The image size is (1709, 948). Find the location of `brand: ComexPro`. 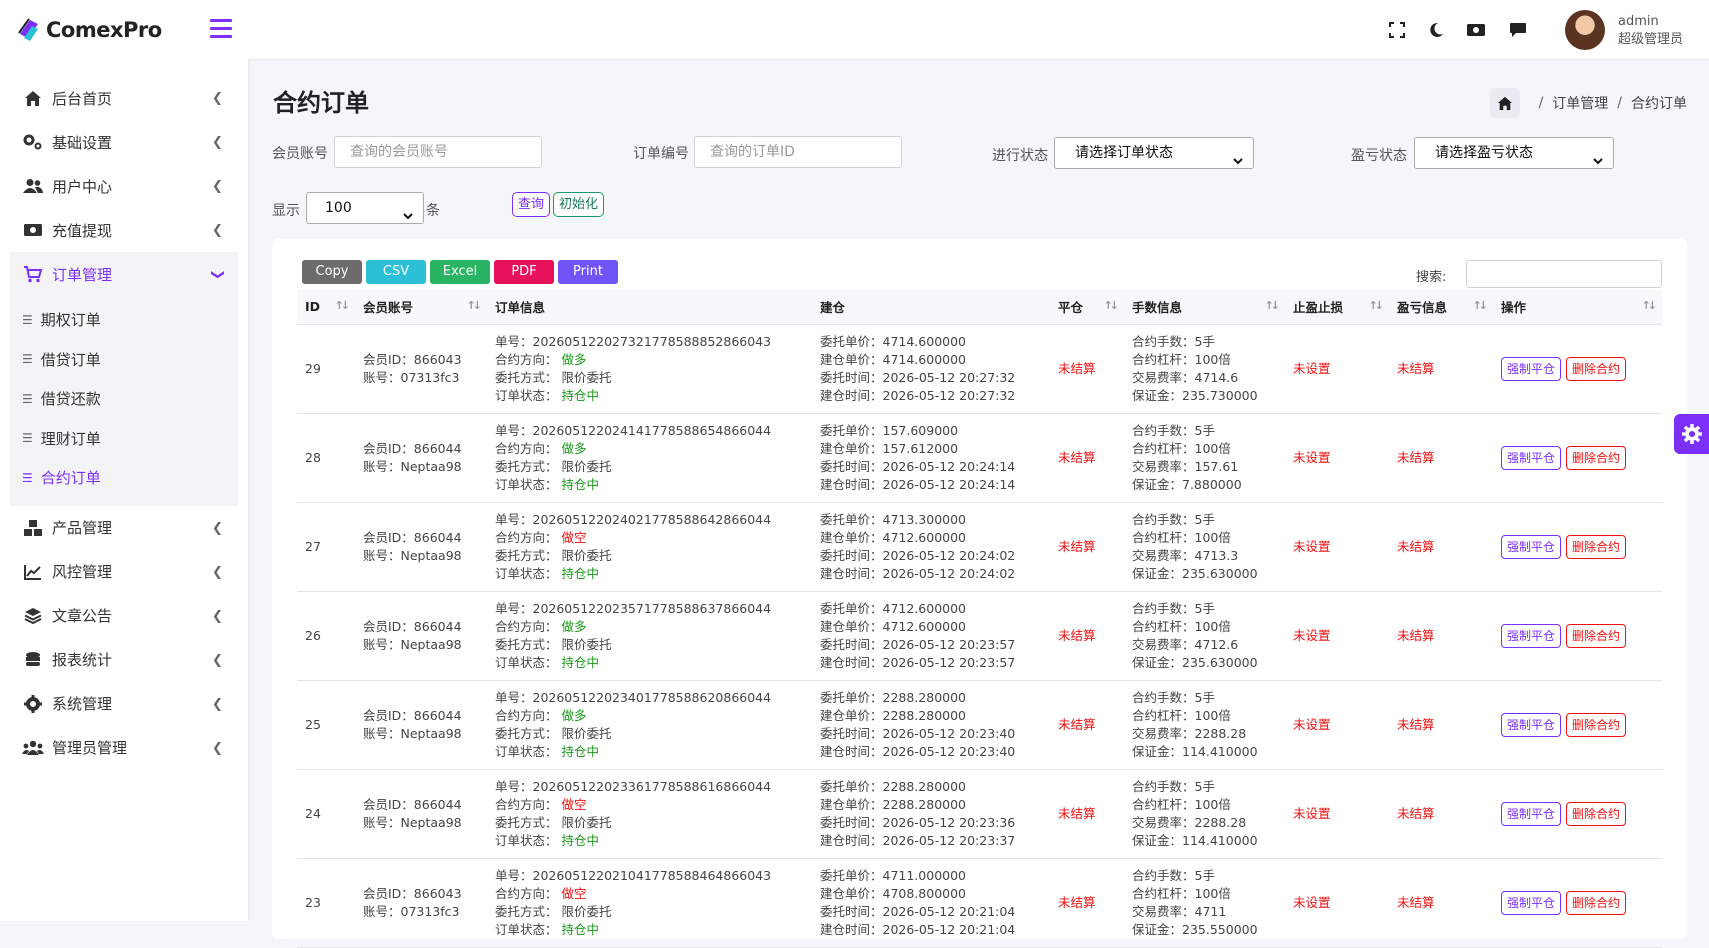

brand: ComexPro is located at coordinates (124, 30).